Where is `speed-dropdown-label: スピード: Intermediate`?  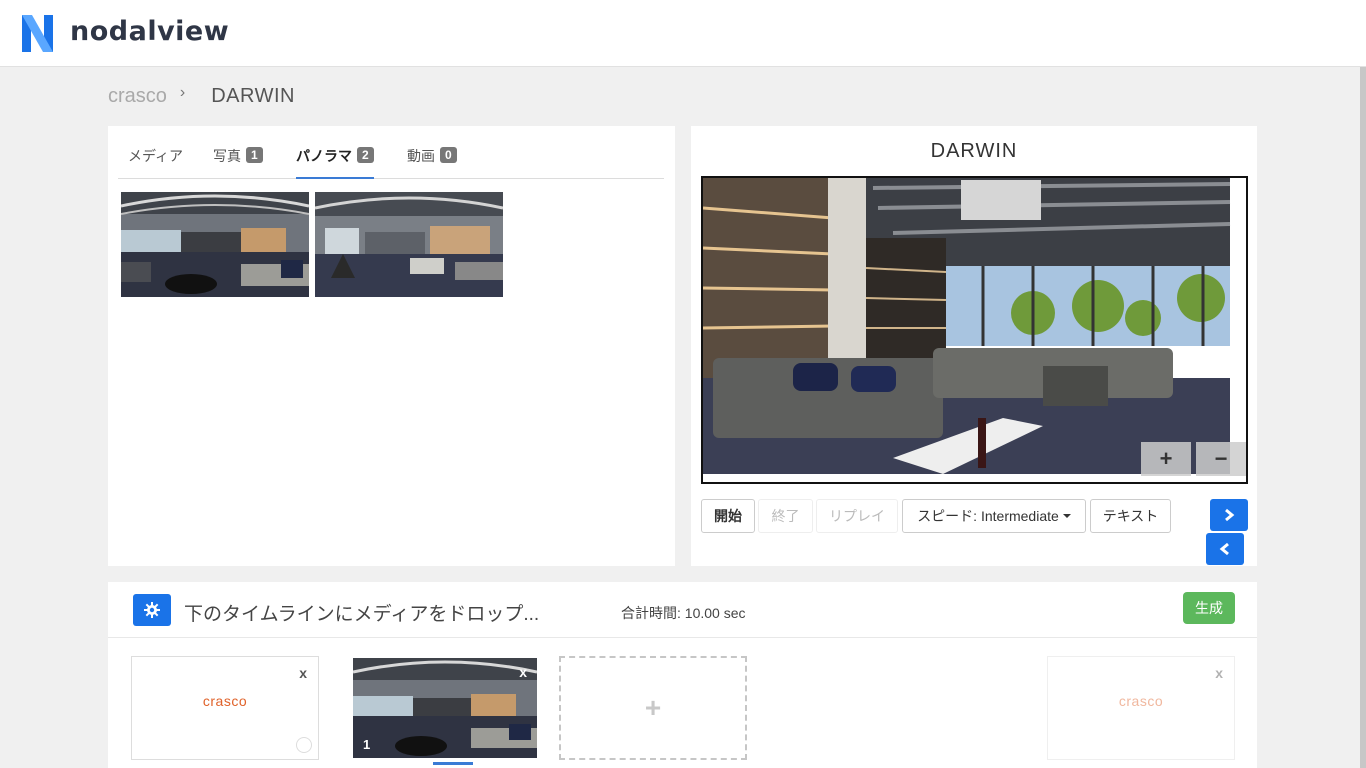 speed-dropdown-label: スピード: Intermediate is located at coordinates (988, 516).